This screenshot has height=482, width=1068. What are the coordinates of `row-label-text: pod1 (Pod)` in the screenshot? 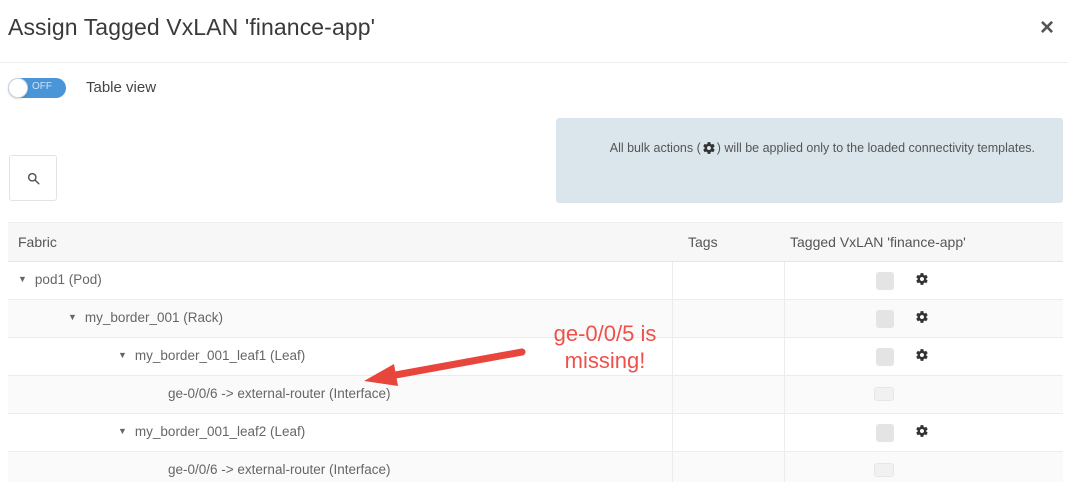 It's located at (68, 279).